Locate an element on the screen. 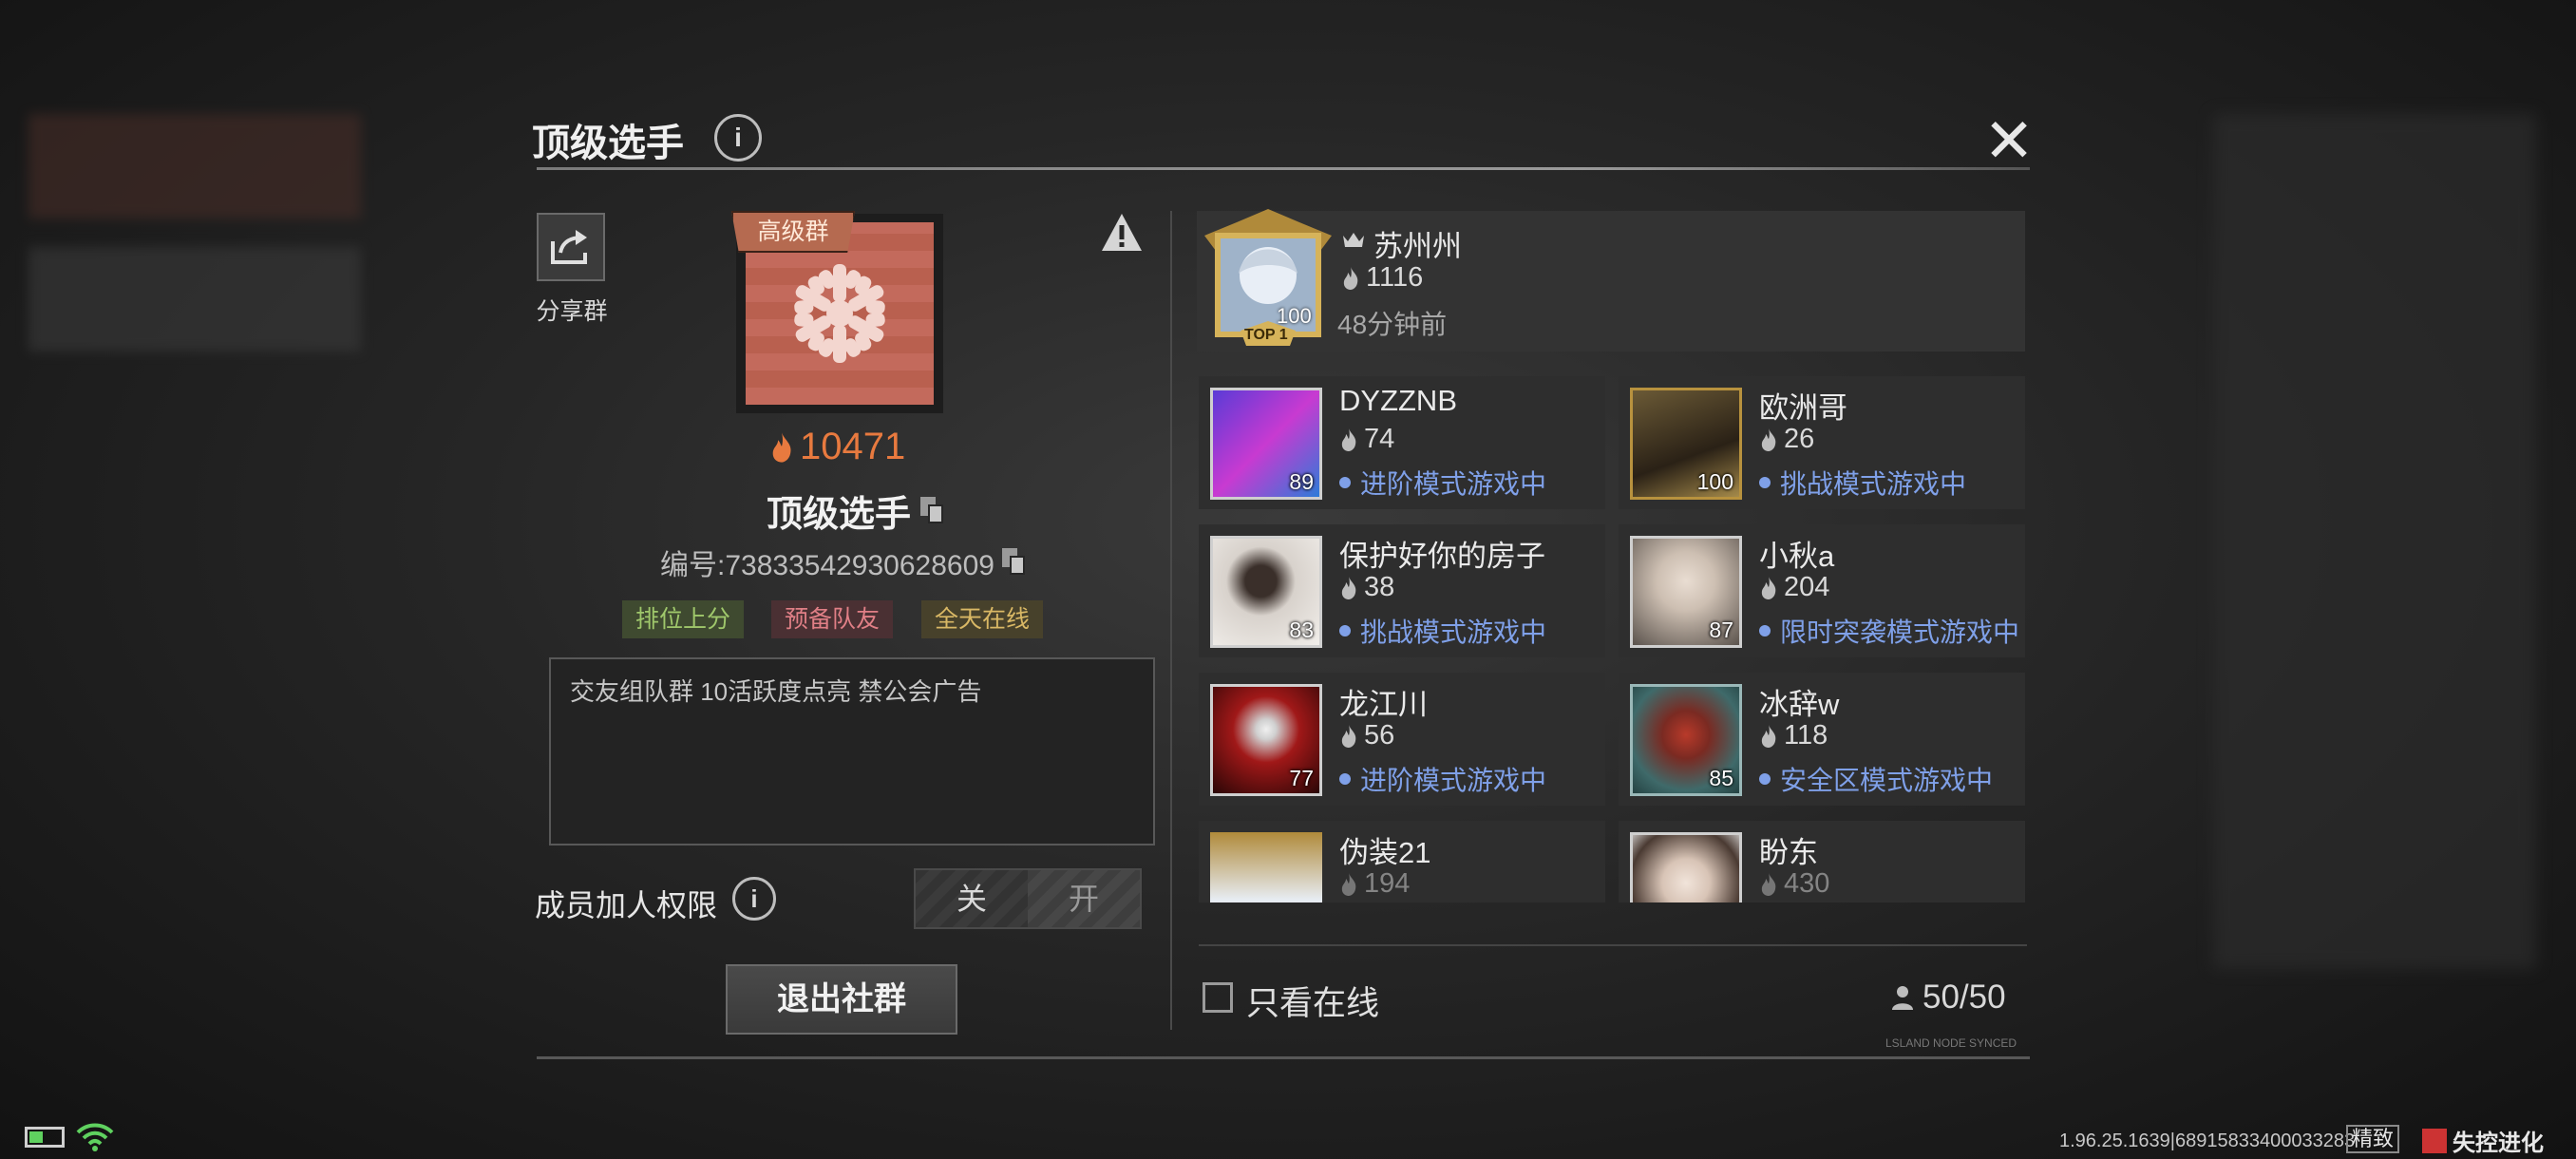  group-name: 顶级选手 is located at coordinates (857, 510).